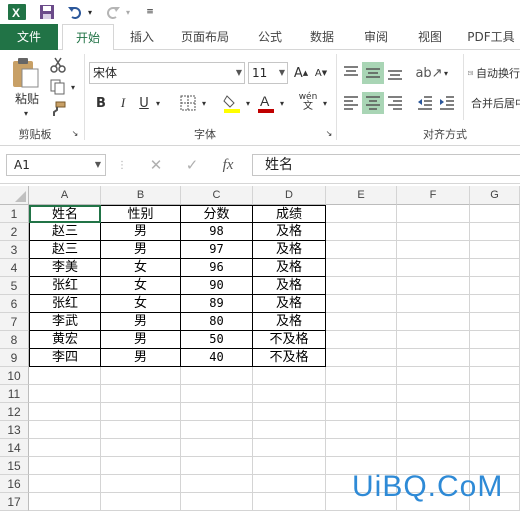 The width and height of the screenshot is (520, 512). I want to click on cut-icon, so click(58, 65).